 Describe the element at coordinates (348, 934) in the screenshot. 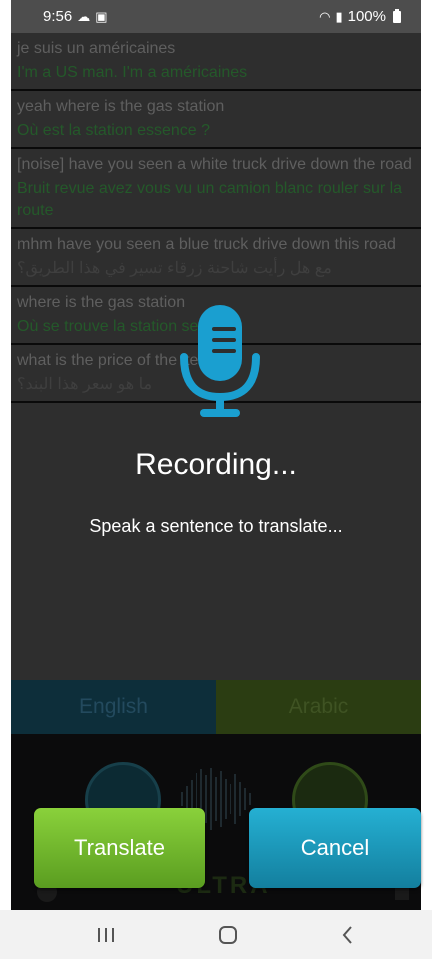

I see `back-icon` at that location.